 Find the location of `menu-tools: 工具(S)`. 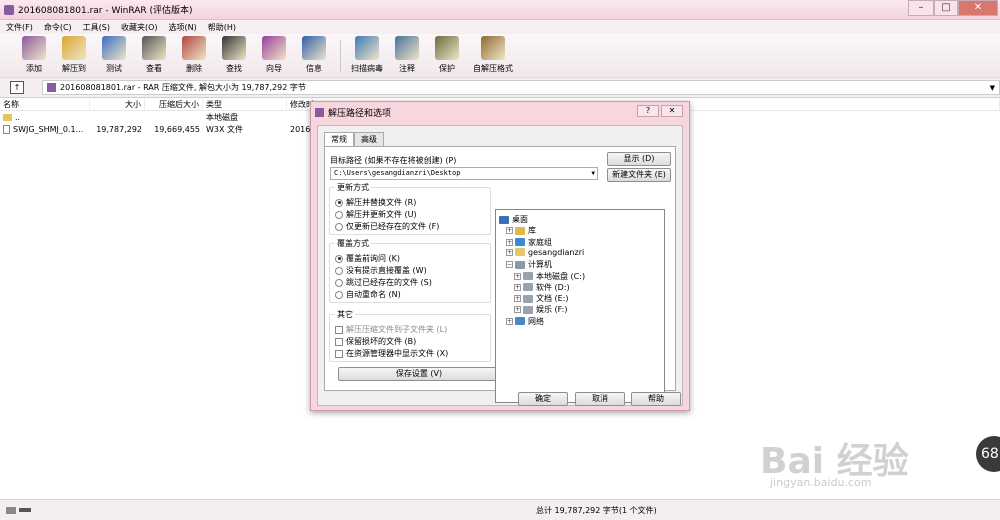

menu-tools: 工具(S) is located at coordinates (96, 27).